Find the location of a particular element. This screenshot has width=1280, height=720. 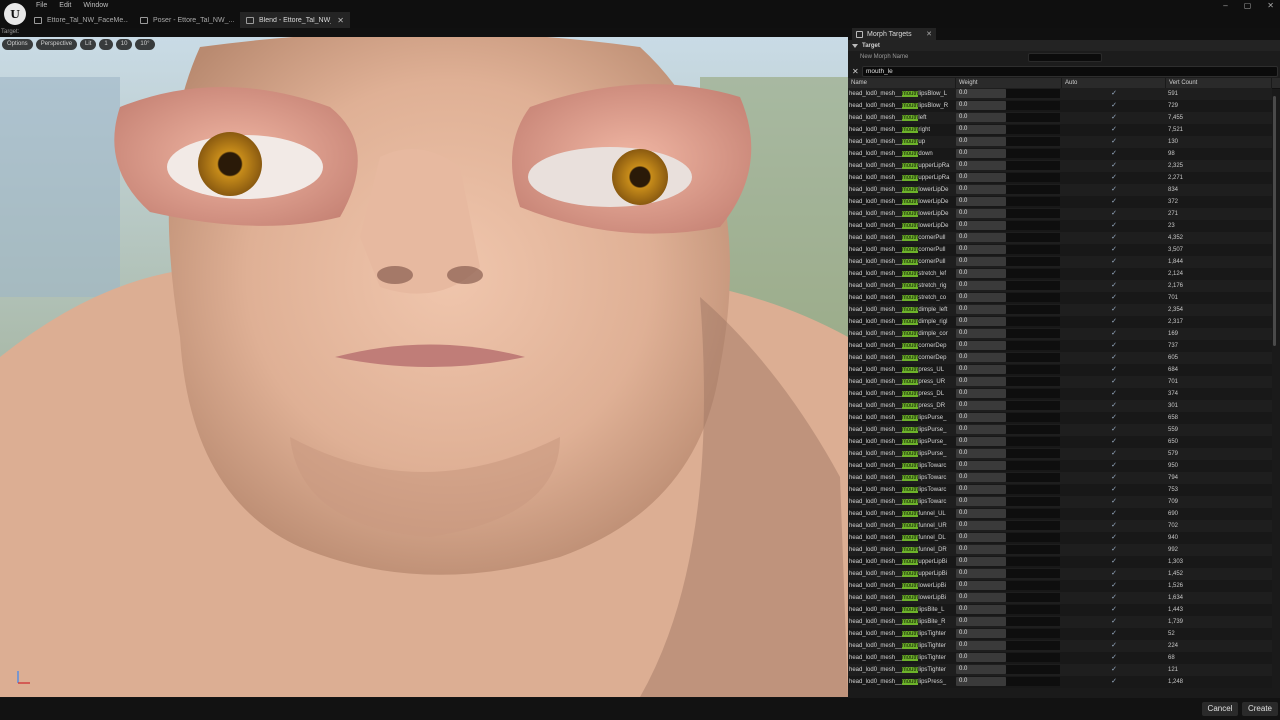

table-row: head_lod0_mesh__mouthfunnel_DL 0.0 ✓ 940 is located at coordinates (1060, 538).